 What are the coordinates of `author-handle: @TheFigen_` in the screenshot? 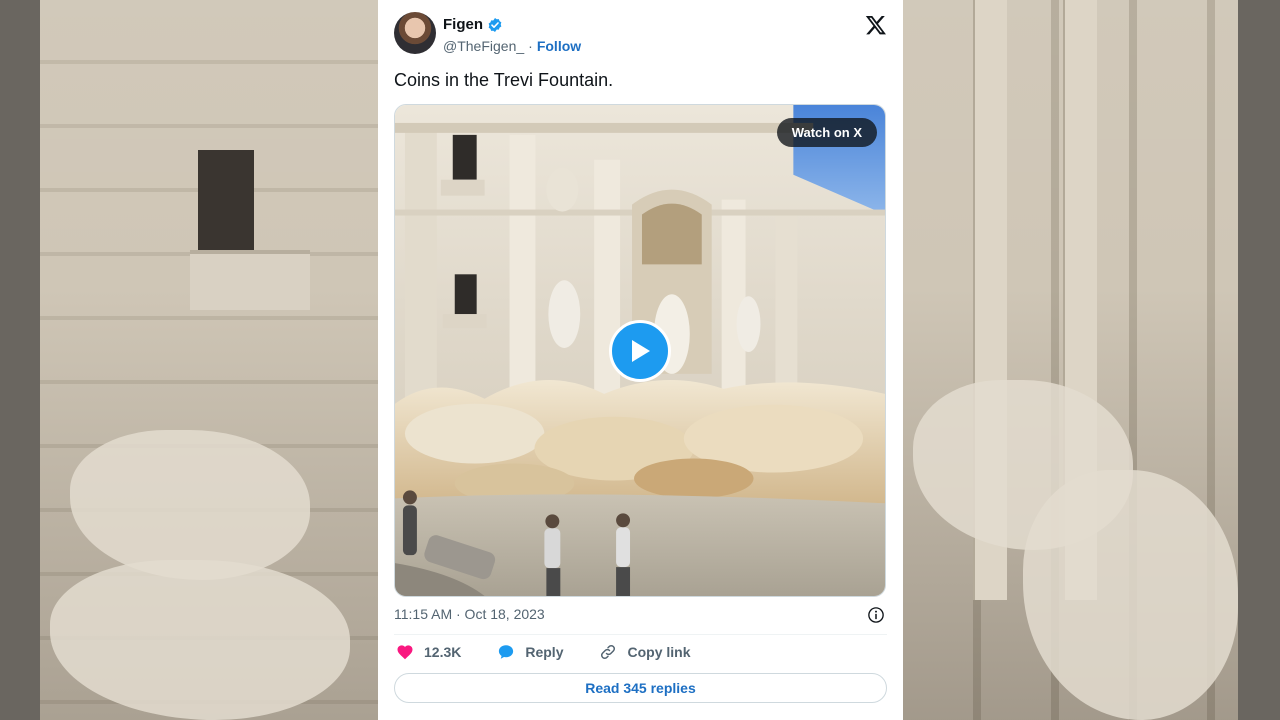 It's located at (483, 46).